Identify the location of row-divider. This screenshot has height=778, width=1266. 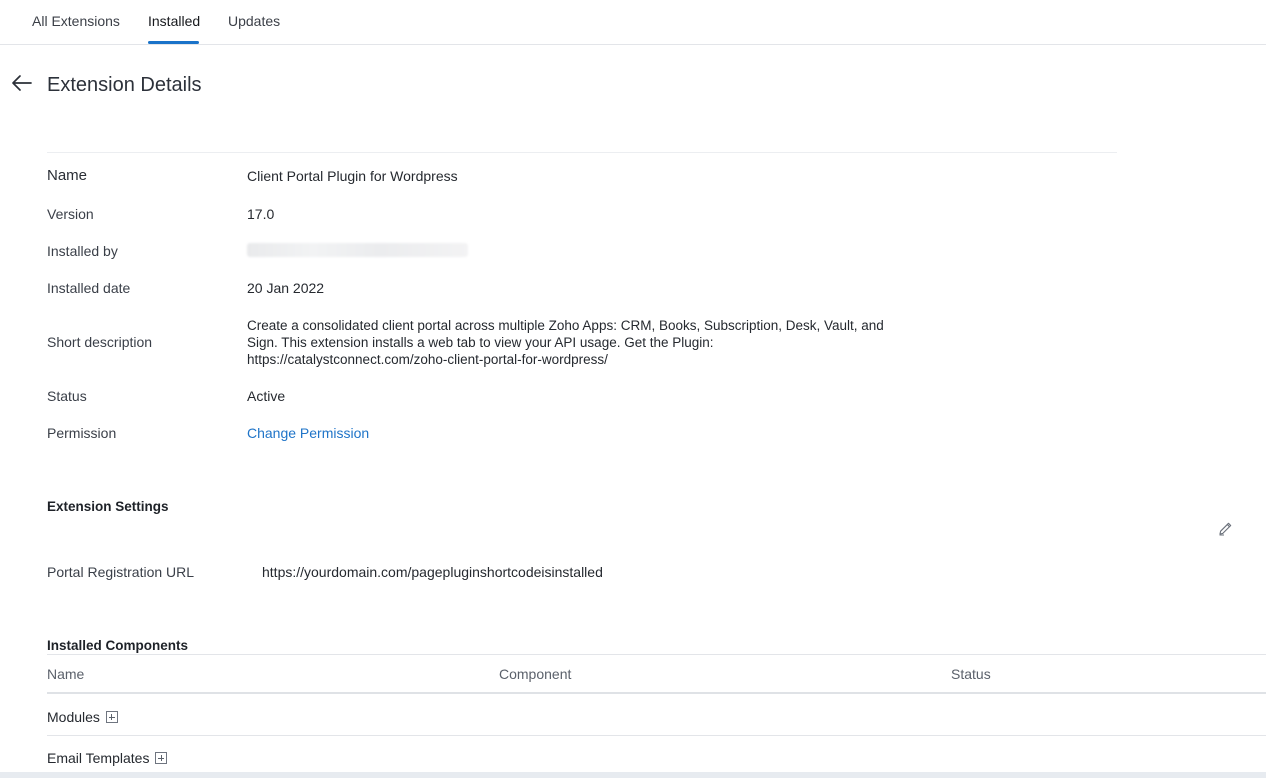
(656, 735).